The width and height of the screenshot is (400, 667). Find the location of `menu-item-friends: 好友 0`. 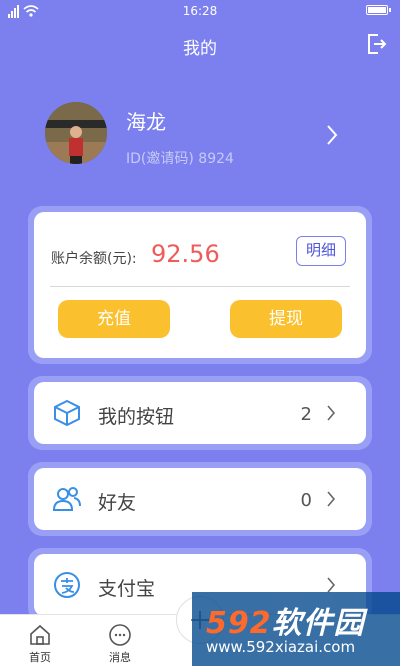

menu-item-friends: 好友 0 is located at coordinates (200, 499).